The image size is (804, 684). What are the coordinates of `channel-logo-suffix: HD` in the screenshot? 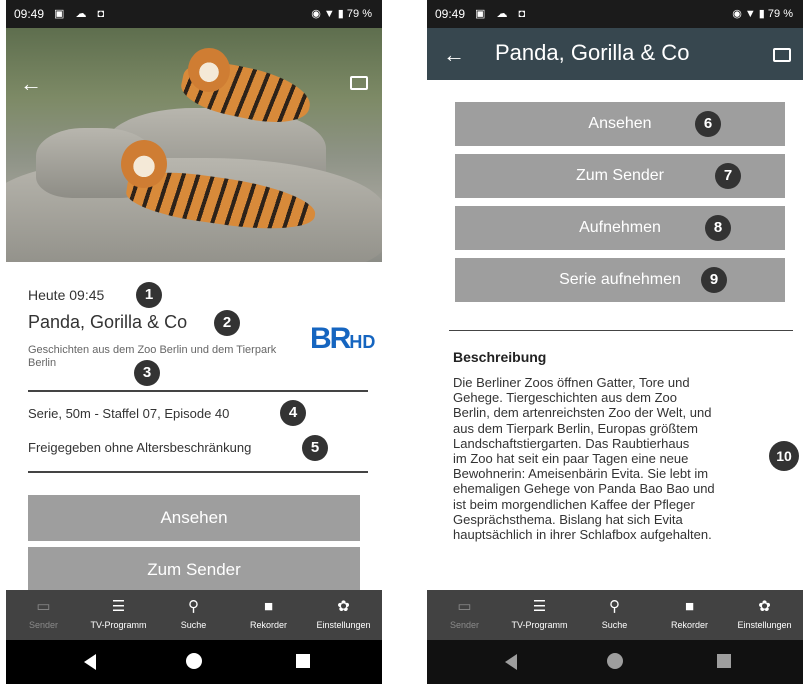 It's located at (362, 342).